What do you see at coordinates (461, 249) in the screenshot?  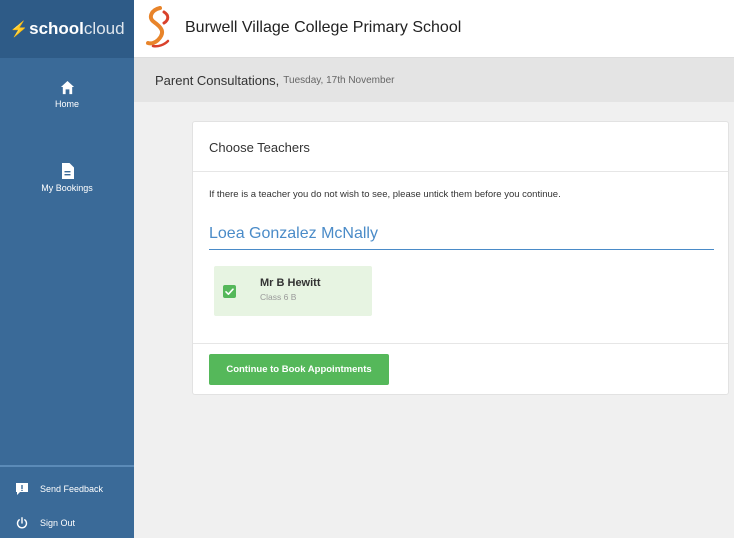 I see `student-underline` at bounding box center [461, 249].